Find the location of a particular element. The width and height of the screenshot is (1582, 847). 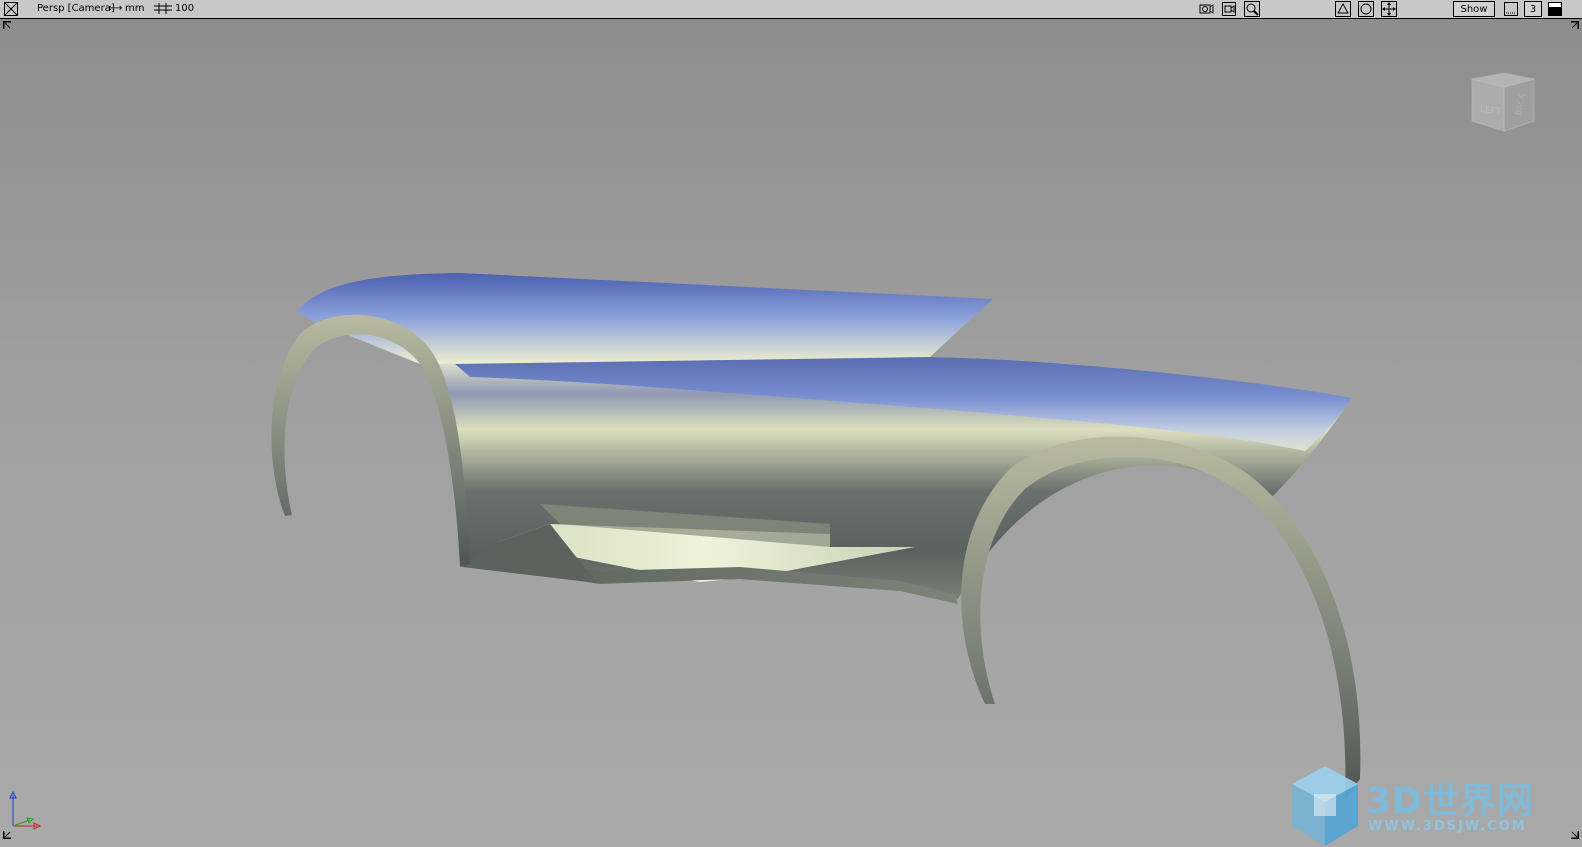

grid-size-label: 100 is located at coordinates (185, 8).